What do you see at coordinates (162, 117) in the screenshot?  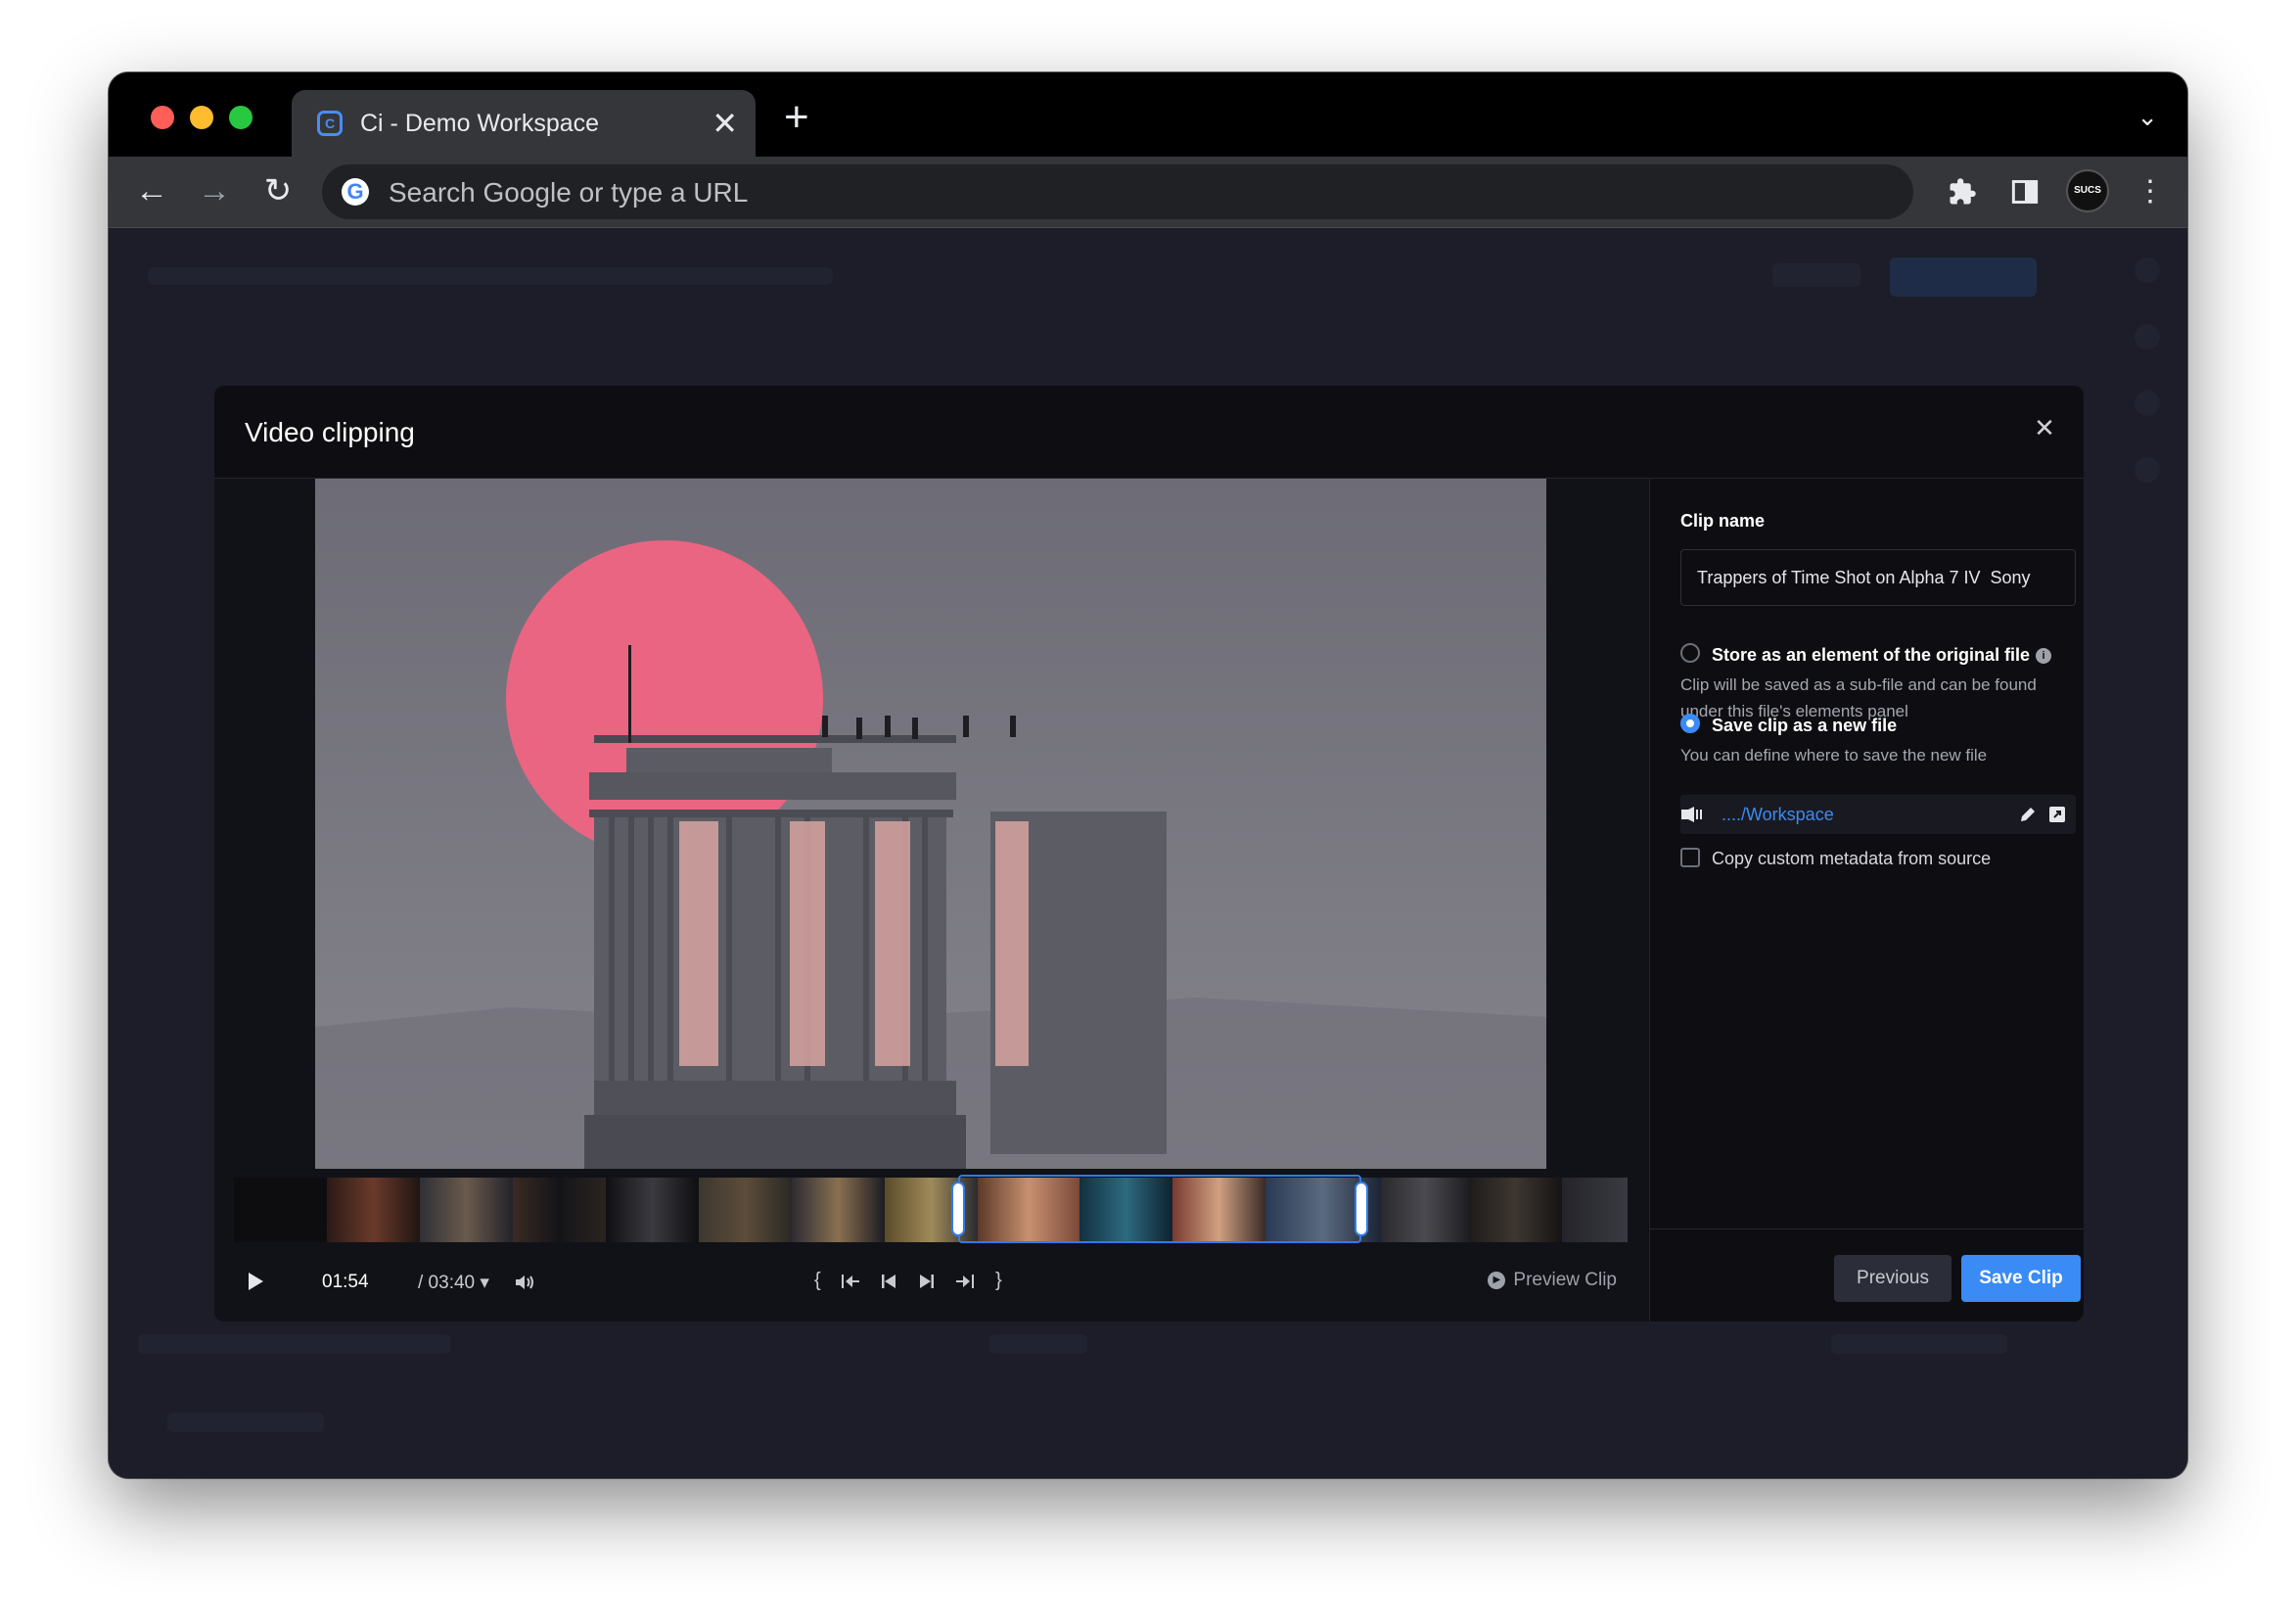 I see `close-window-button` at bounding box center [162, 117].